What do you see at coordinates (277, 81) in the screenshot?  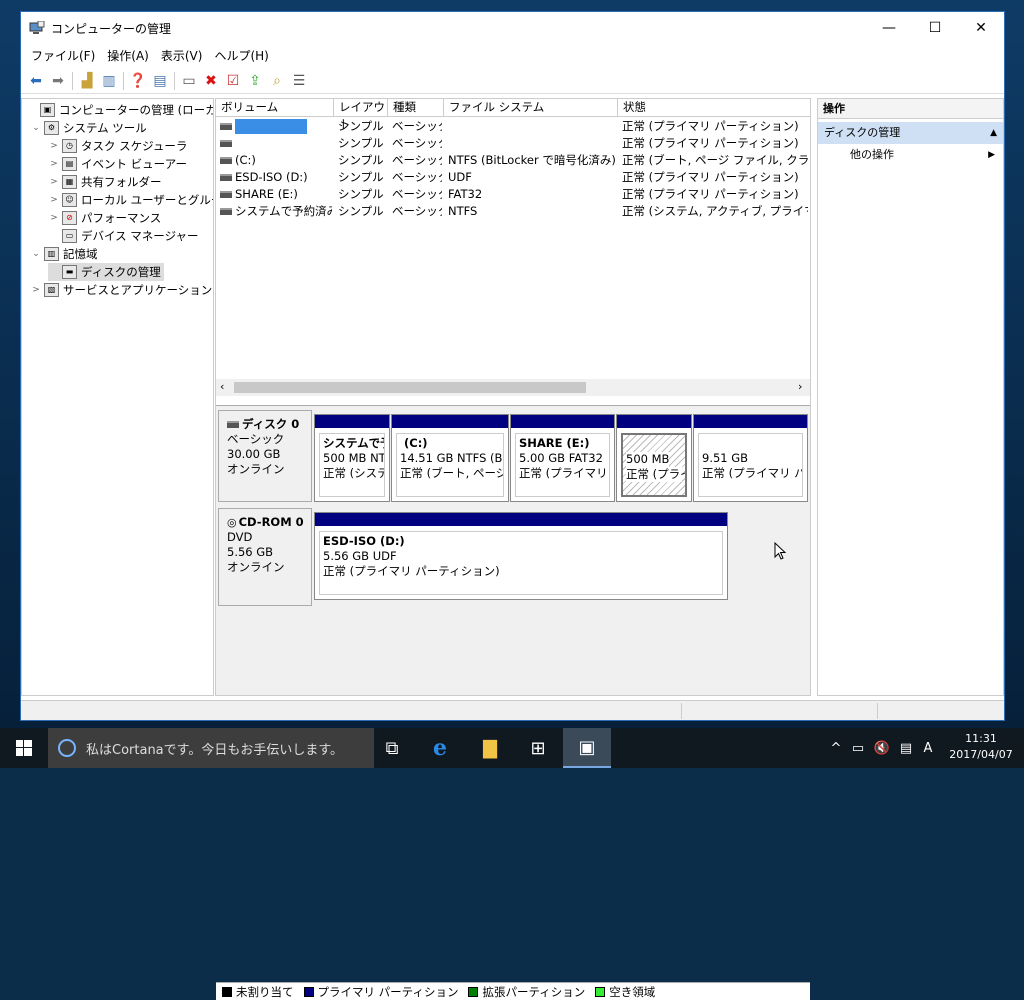 I see `search-icon: ⌕` at bounding box center [277, 81].